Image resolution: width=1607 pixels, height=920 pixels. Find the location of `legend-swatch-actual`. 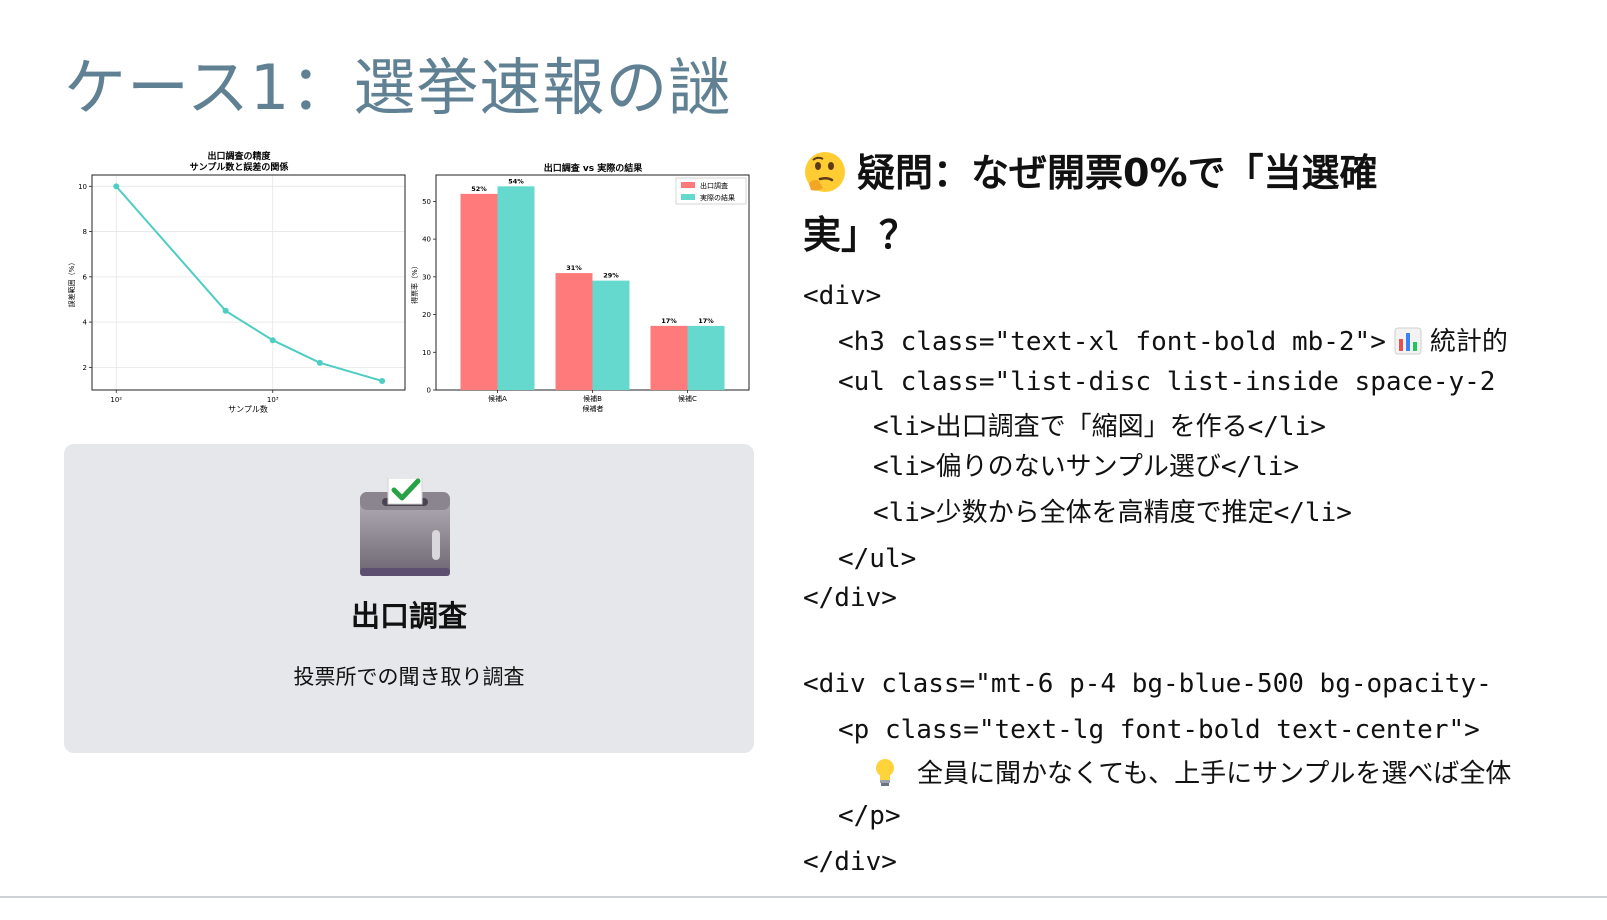

legend-swatch-actual is located at coordinates (688, 197).